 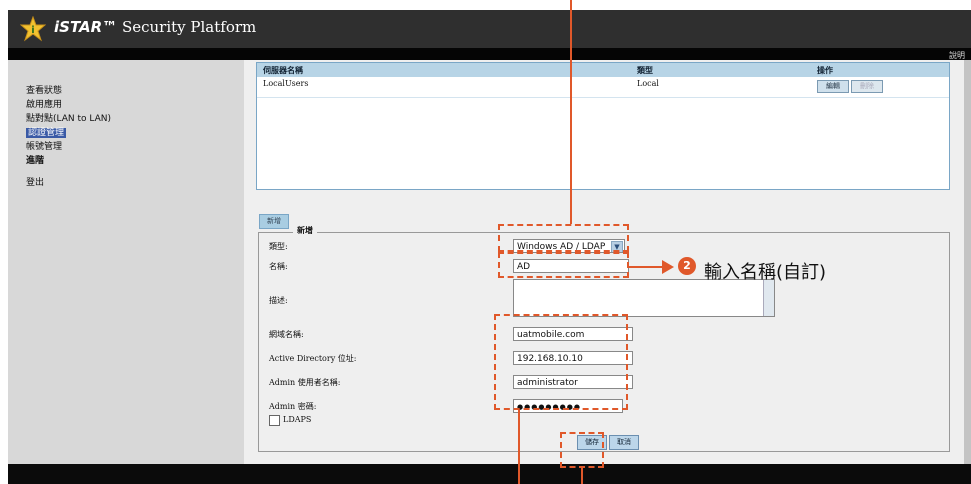 What do you see at coordinates (286, 334) in the screenshot?
I see `domain-label: 網域名稱:` at bounding box center [286, 334].